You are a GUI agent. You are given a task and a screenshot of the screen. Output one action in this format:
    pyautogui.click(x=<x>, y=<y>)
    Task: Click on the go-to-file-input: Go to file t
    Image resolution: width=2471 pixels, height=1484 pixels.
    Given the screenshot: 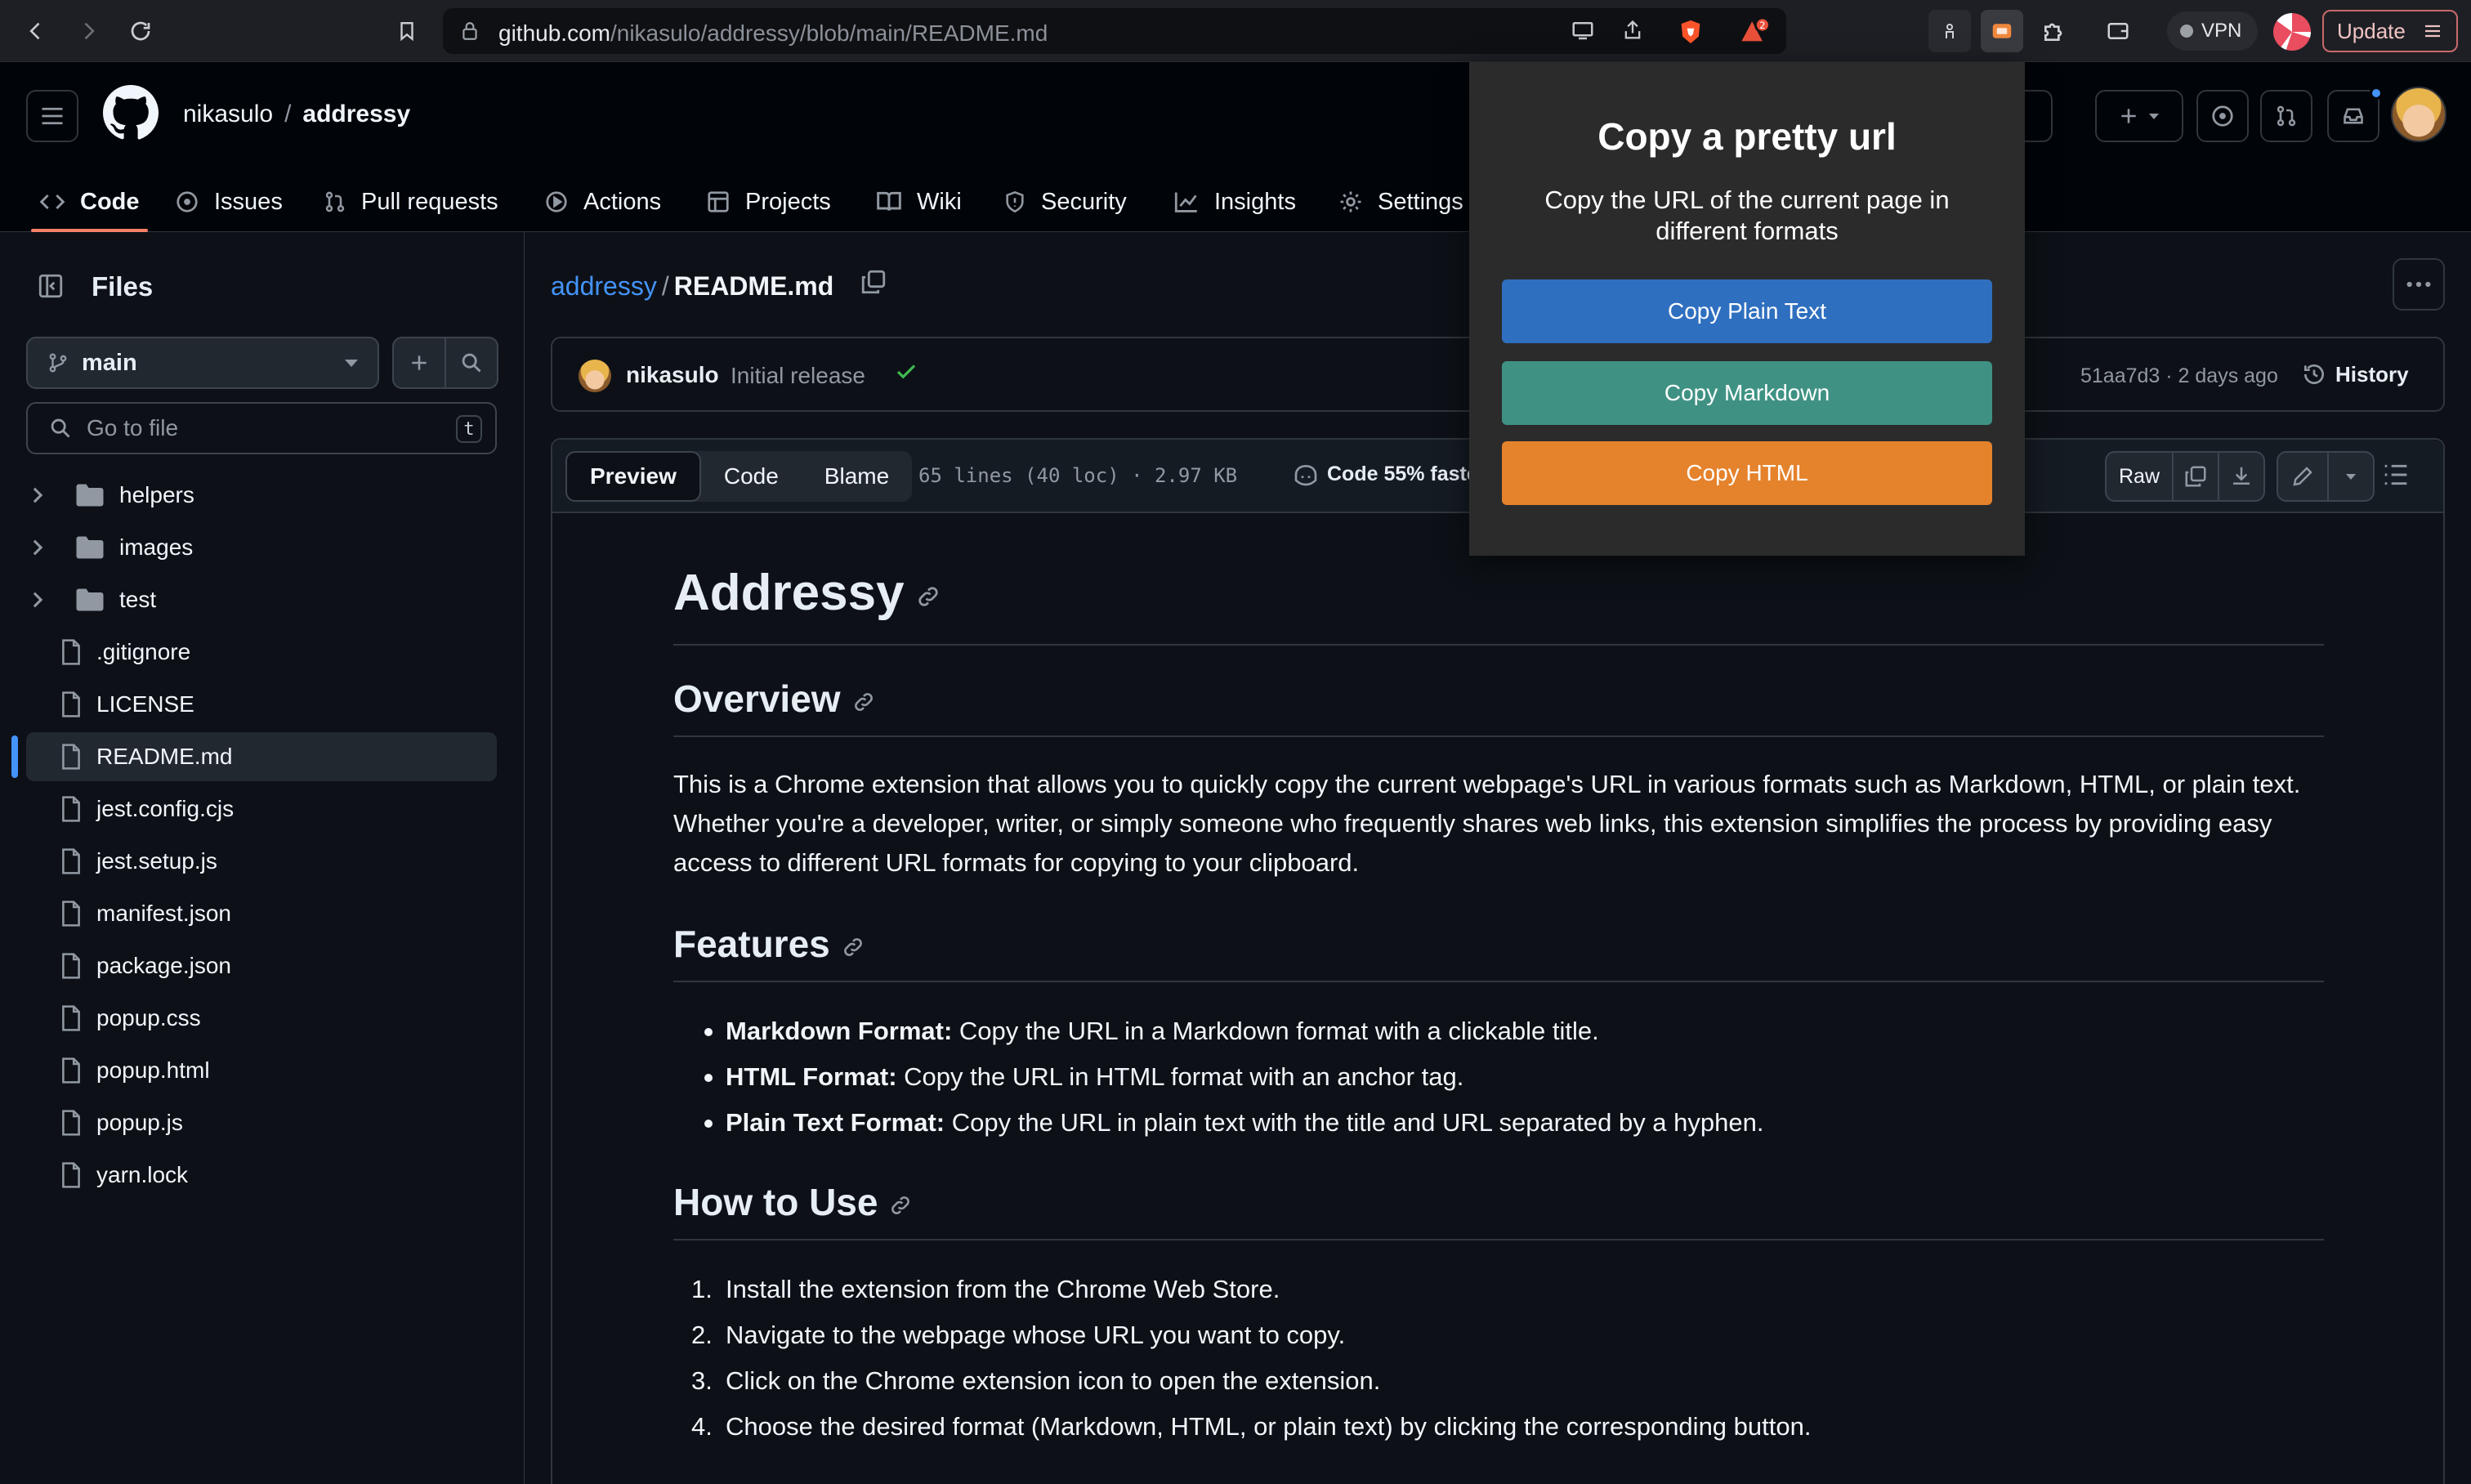 What is the action you would take?
    pyautogui.click(x=261, y=428)
    